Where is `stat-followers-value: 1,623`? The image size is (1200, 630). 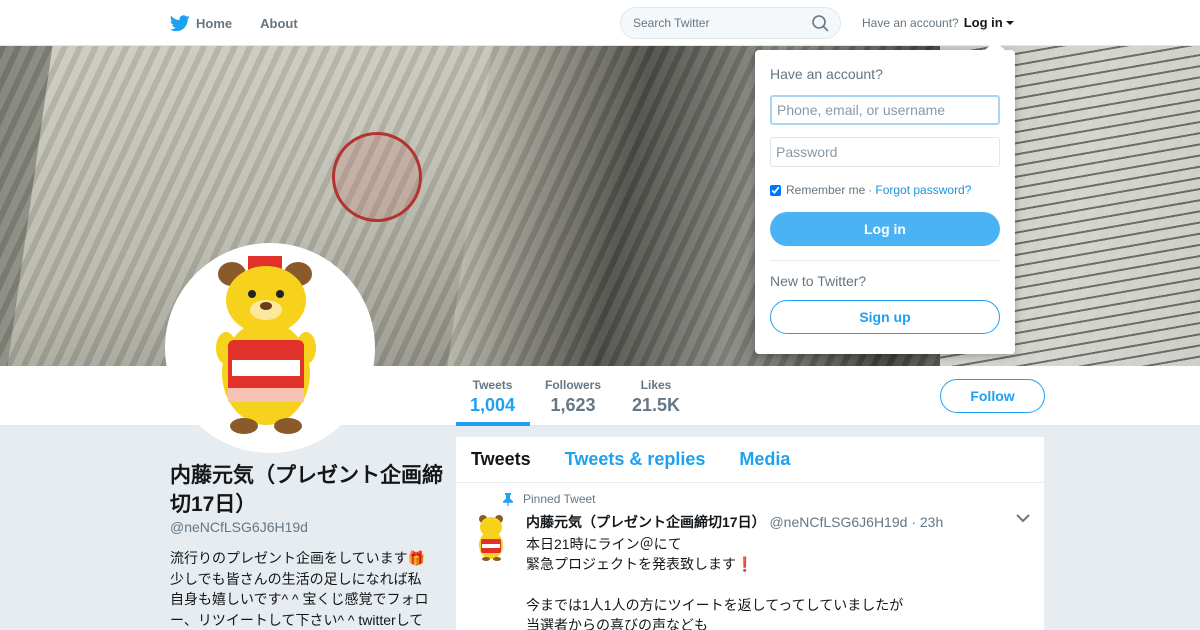
stat-followers-value: 1,623 is located at coordinates (573, 405).